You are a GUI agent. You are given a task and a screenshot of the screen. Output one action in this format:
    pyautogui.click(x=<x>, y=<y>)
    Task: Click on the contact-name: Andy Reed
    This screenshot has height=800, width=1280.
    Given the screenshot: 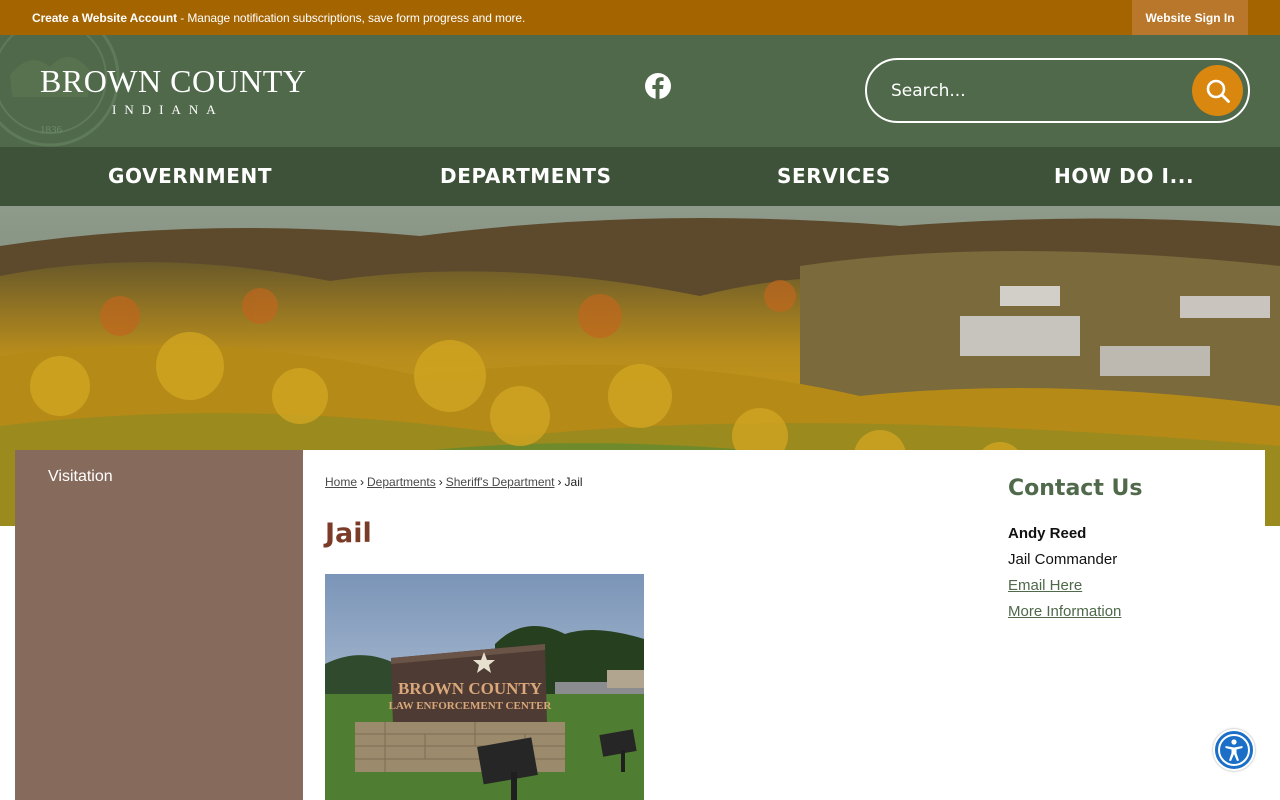 What is the action you would take?
    pyautogui.click(x=1047, y=533)
    